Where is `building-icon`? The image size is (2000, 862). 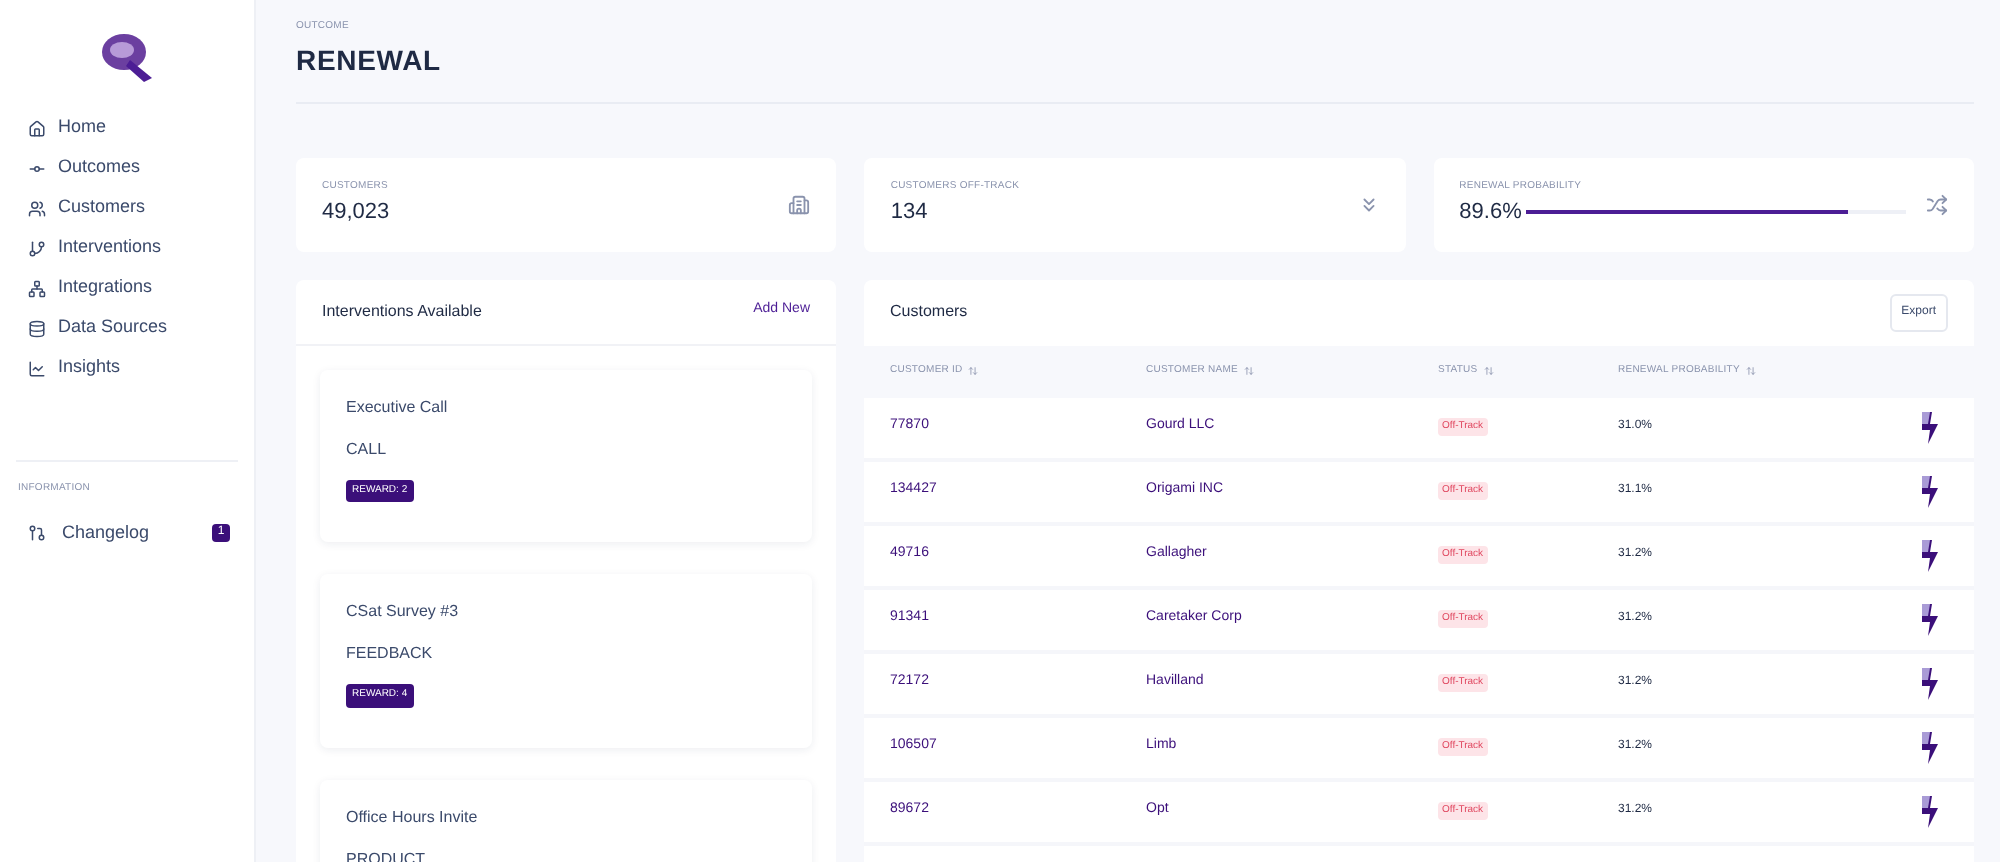 building-icon is located at coordinates (799, 204).